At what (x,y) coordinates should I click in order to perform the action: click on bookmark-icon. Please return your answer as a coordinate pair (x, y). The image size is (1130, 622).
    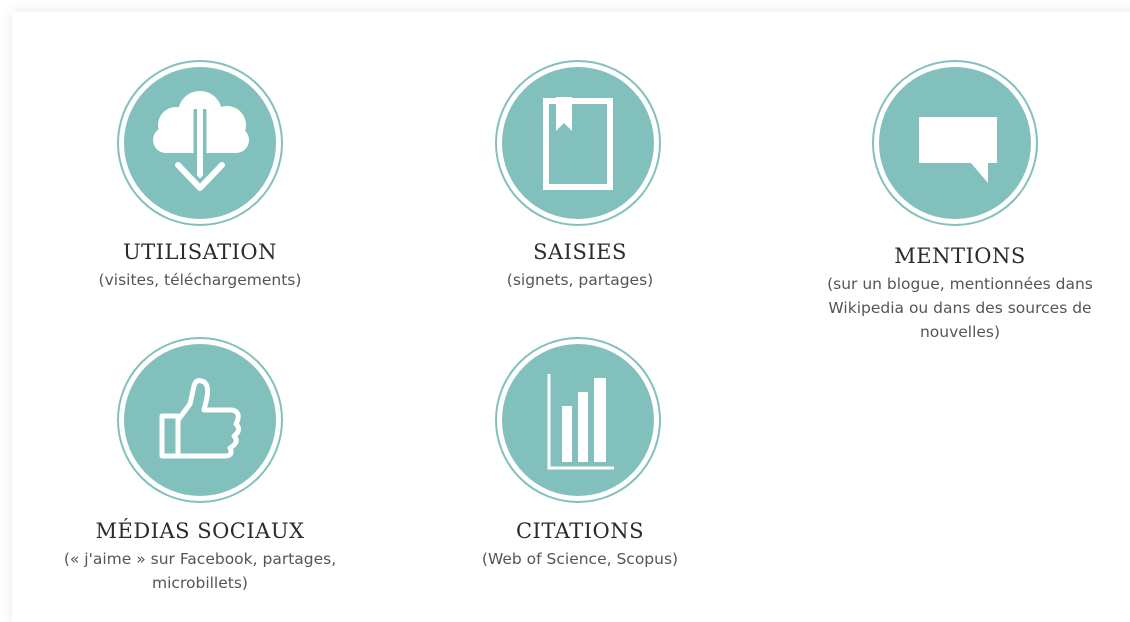
    Looking at the image, I should click on (578, 143).